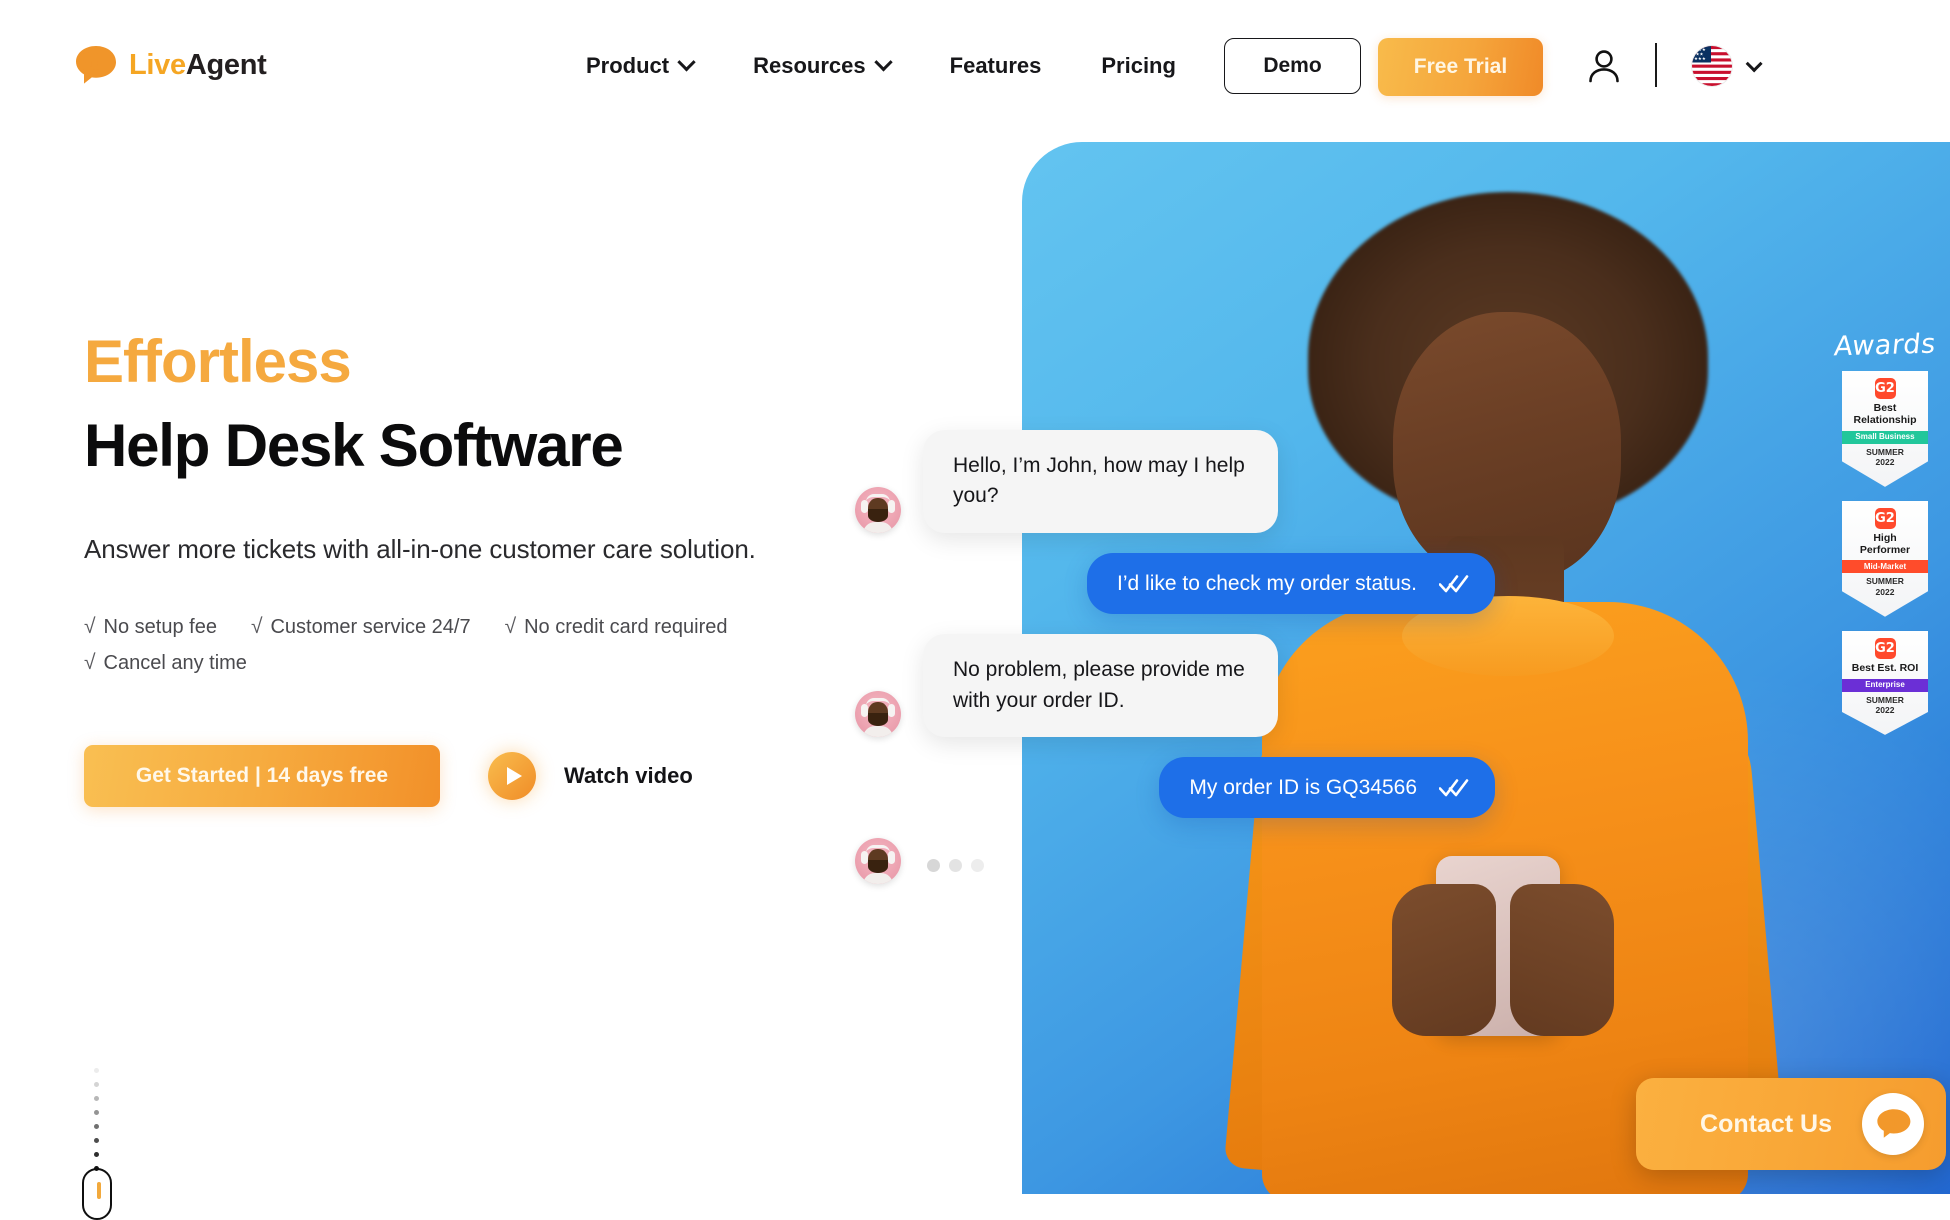 The width and height of the screenshot is (1950, 1220). What do you see at coordinates (1100, 481) in the screenshot?
I see `chat-bubble-incoming: Hello, I’m John, how may I help you?` at bounding box center [1100, 481].